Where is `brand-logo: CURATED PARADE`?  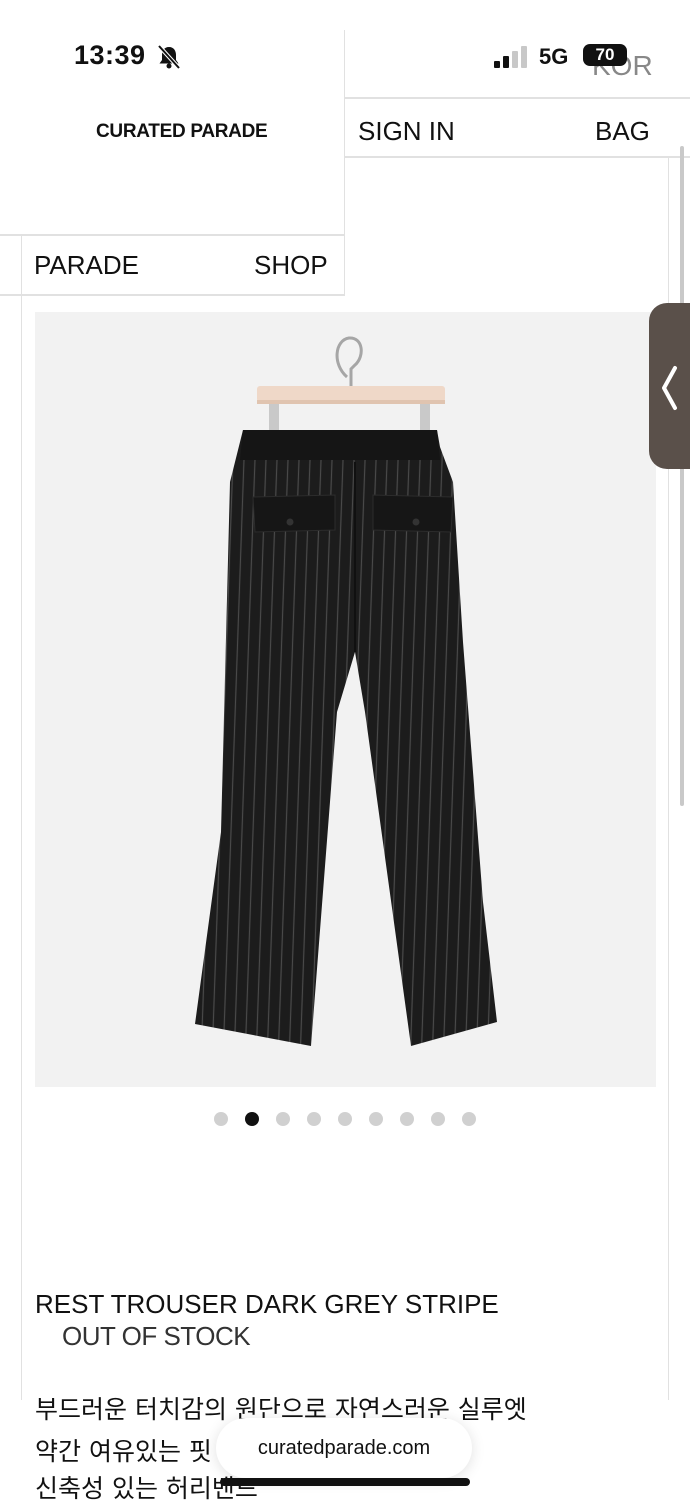 brand-logo: CURATED PARADE is located at coordinates (182, 132).